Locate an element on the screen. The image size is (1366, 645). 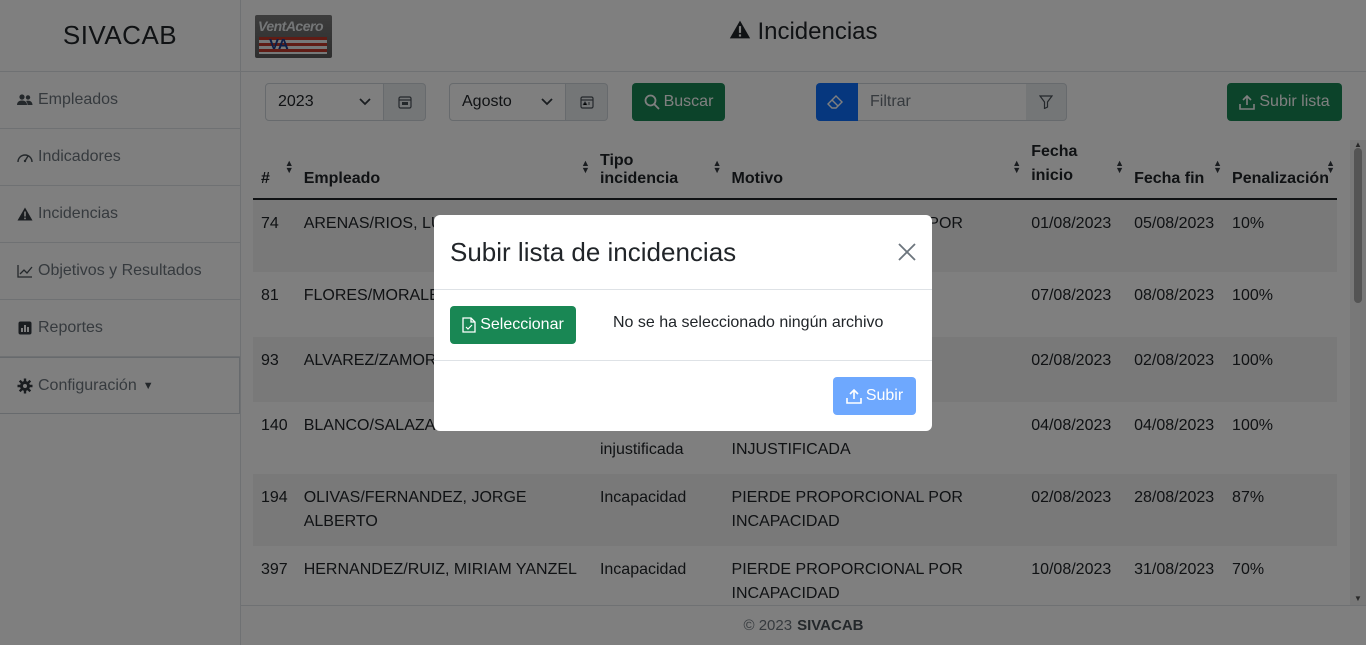
submit-upload-label: Subir is located at coordinates (884, 395).